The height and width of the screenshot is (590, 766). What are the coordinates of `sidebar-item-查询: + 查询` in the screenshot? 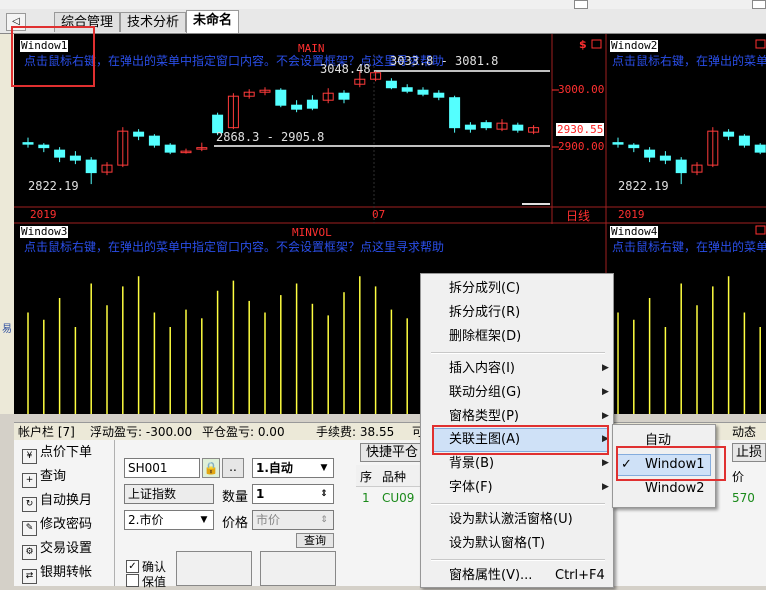 It's located at (44, 478).